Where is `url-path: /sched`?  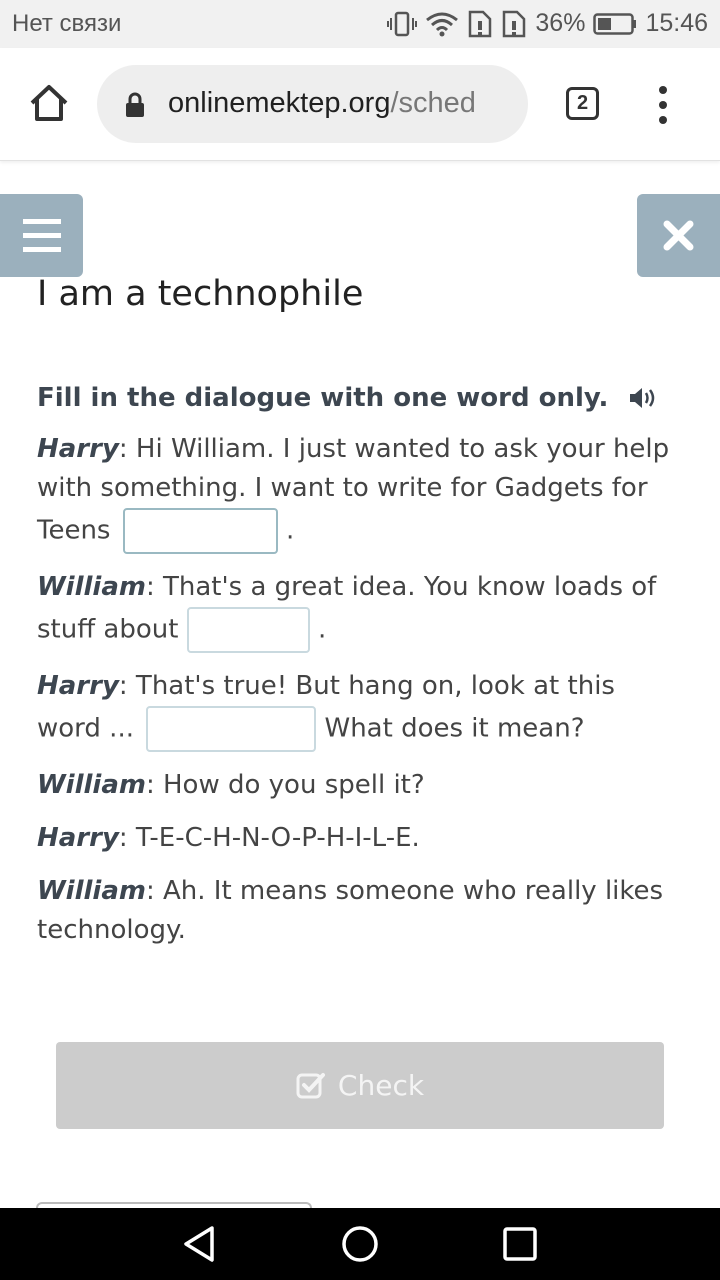 url-path: /sched is located at coordinates (433, 103).